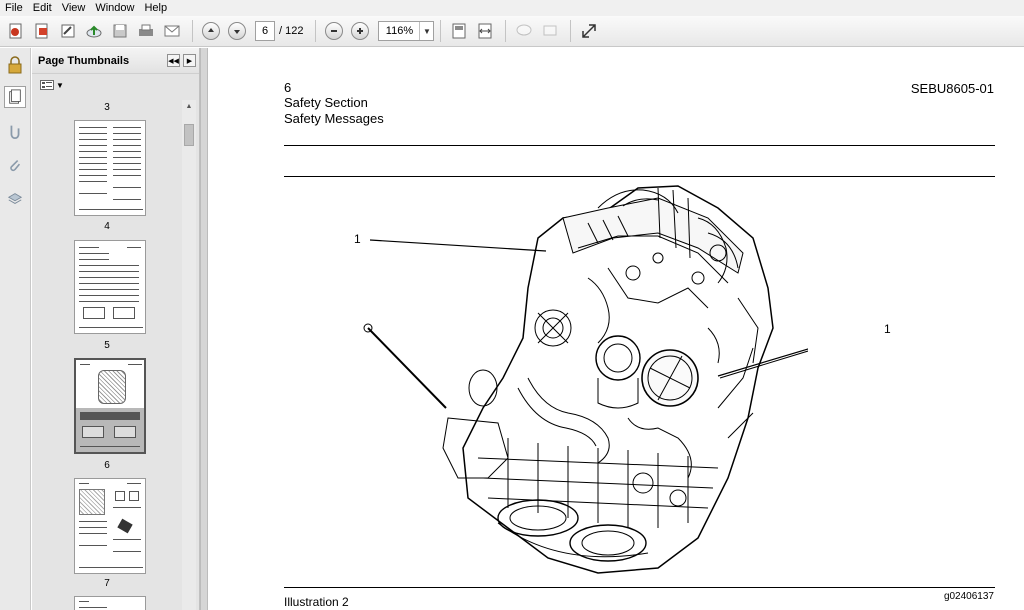  Describe the element at coordinates (459, 31) in the screenshot. I see `fit-page-icon` at that location.